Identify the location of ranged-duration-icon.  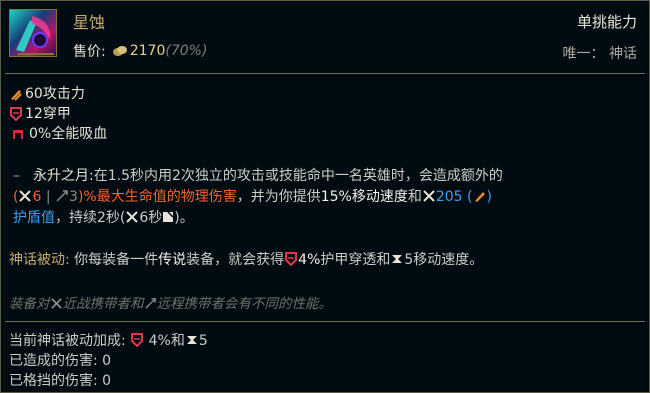
(168, 216).